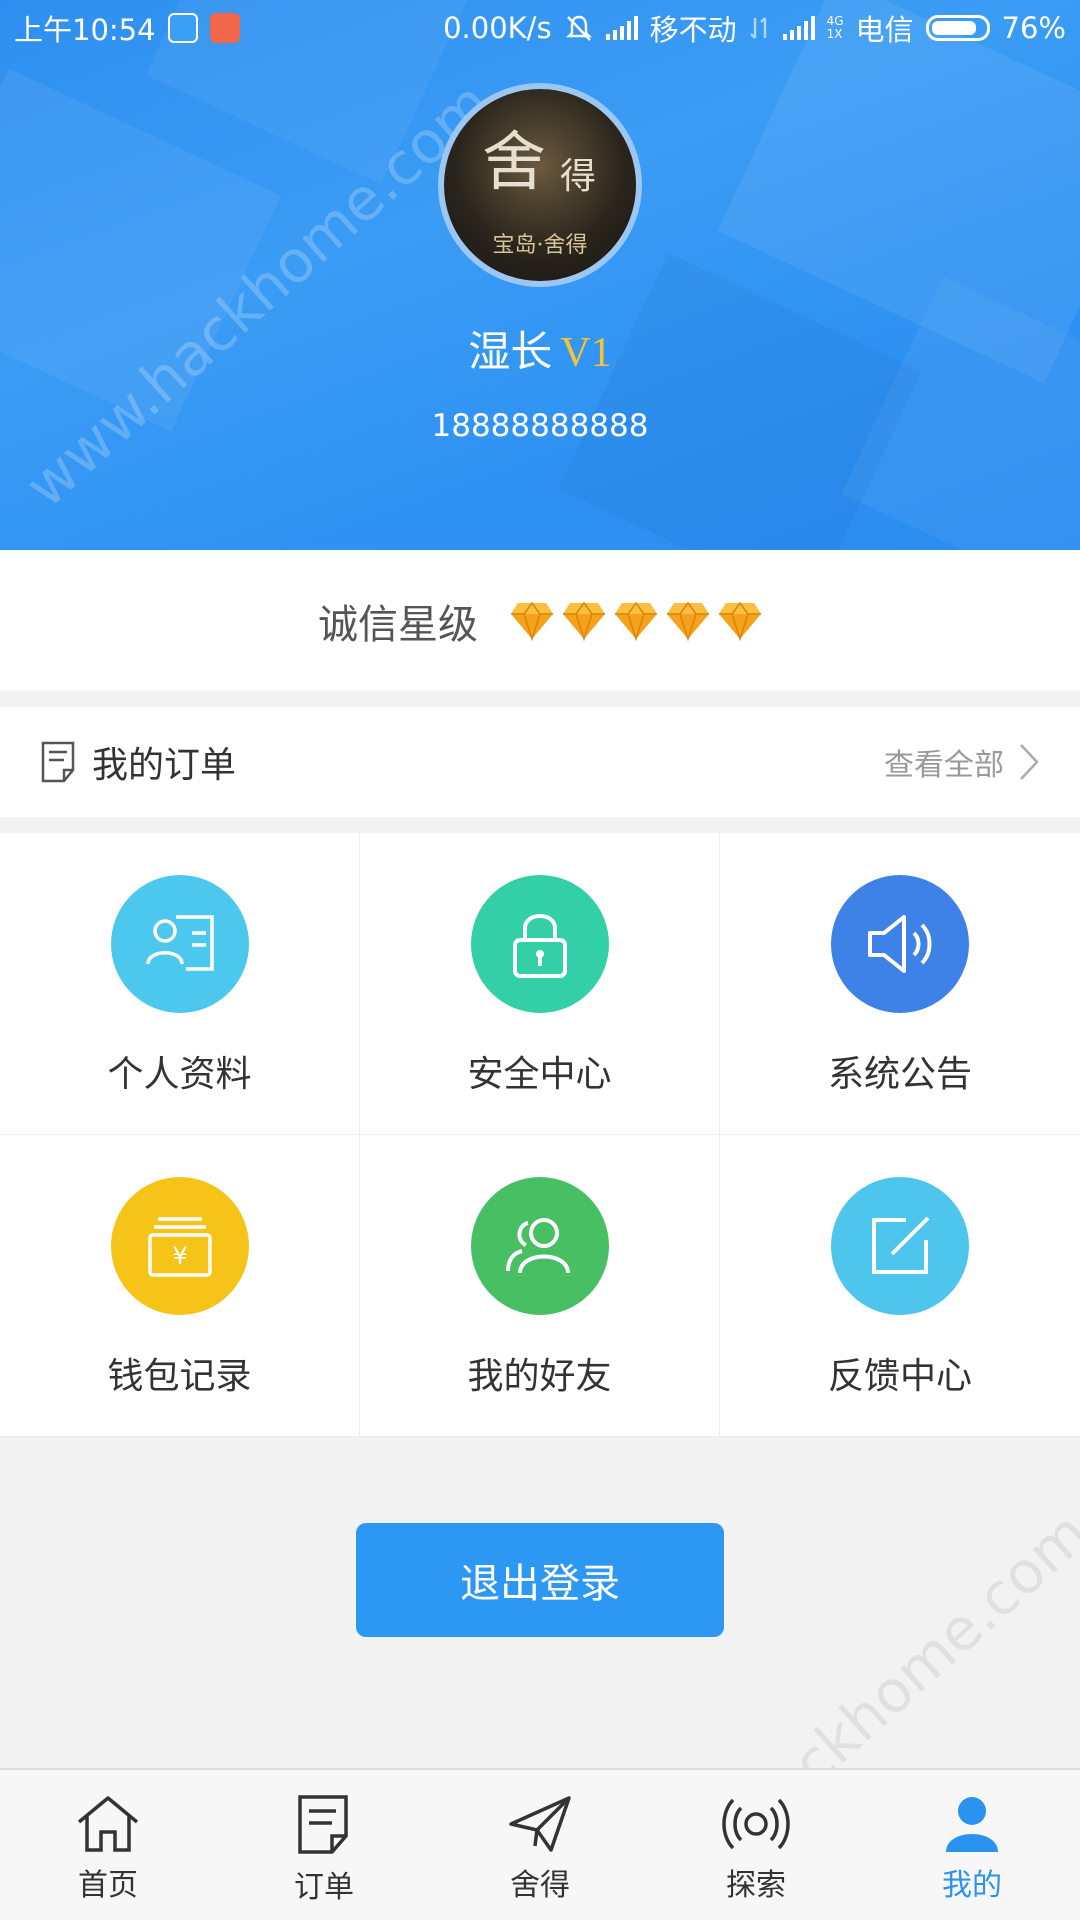  Describe the element at coordinates (586, 353) in the screenshot. I see `vip-level-badge: V1` at that location.